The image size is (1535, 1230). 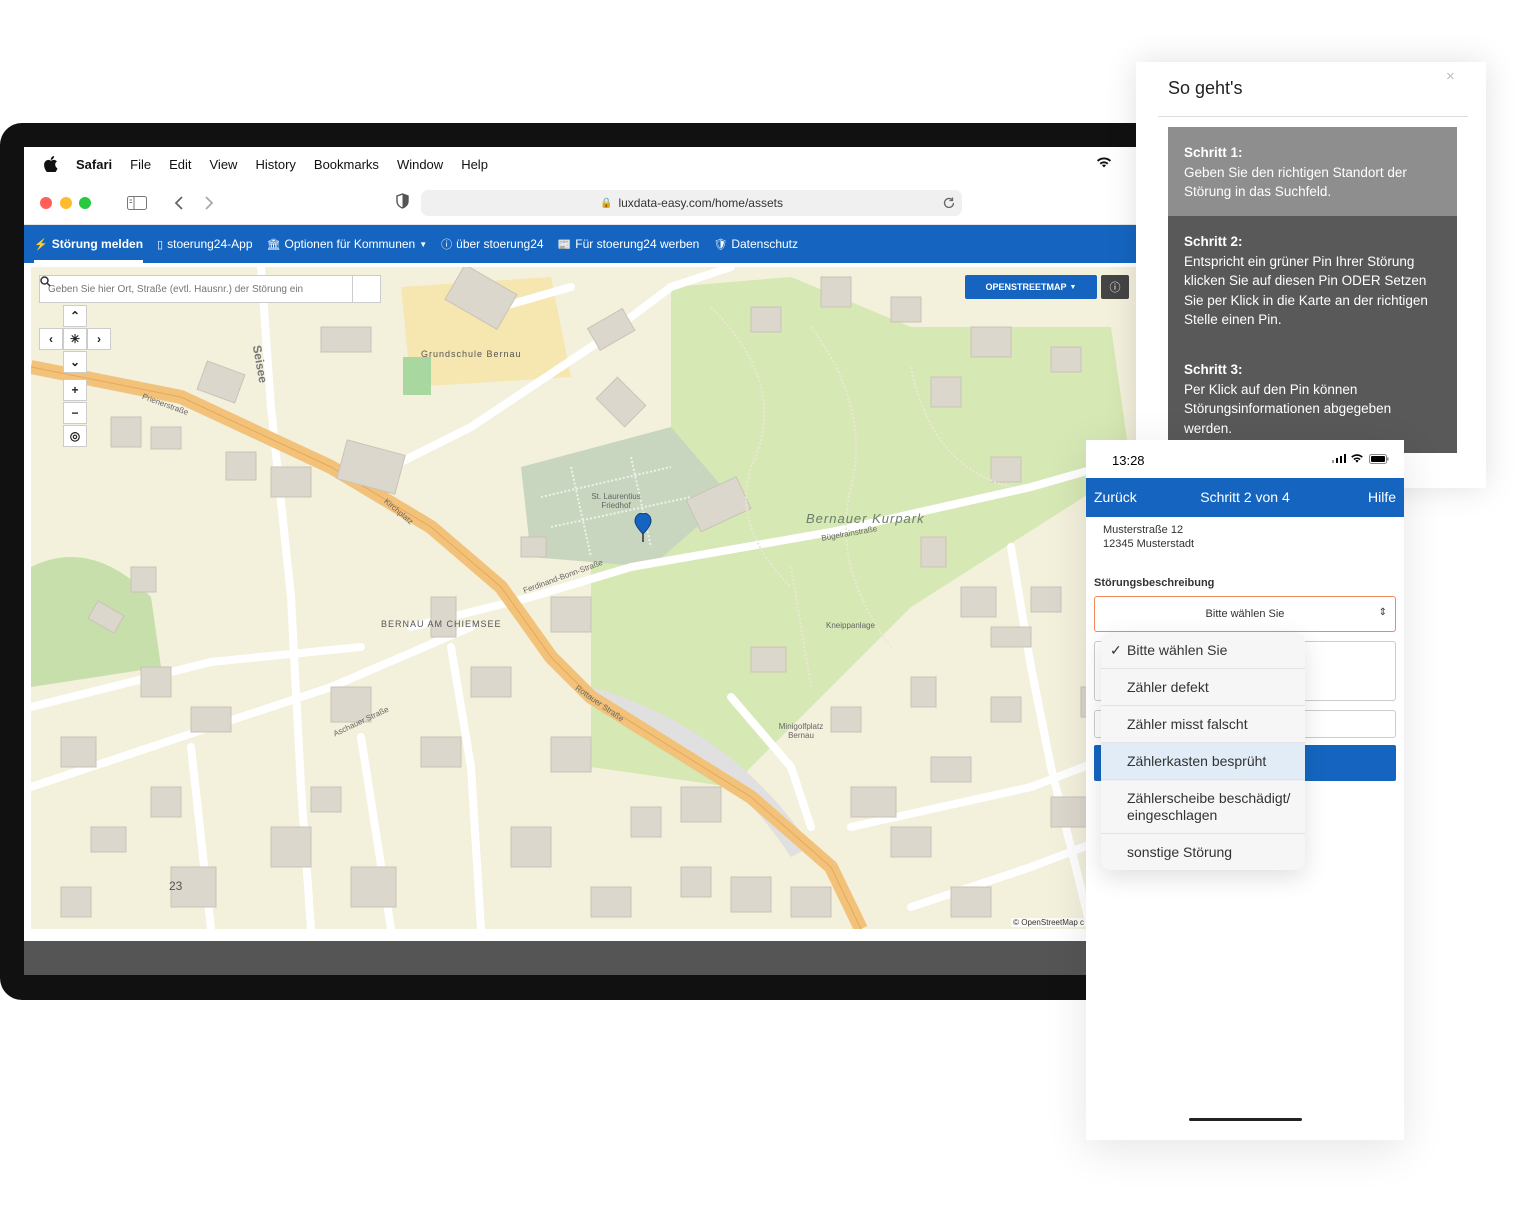 I want to click on locate-button: ◎, so click(x=75, y=436).